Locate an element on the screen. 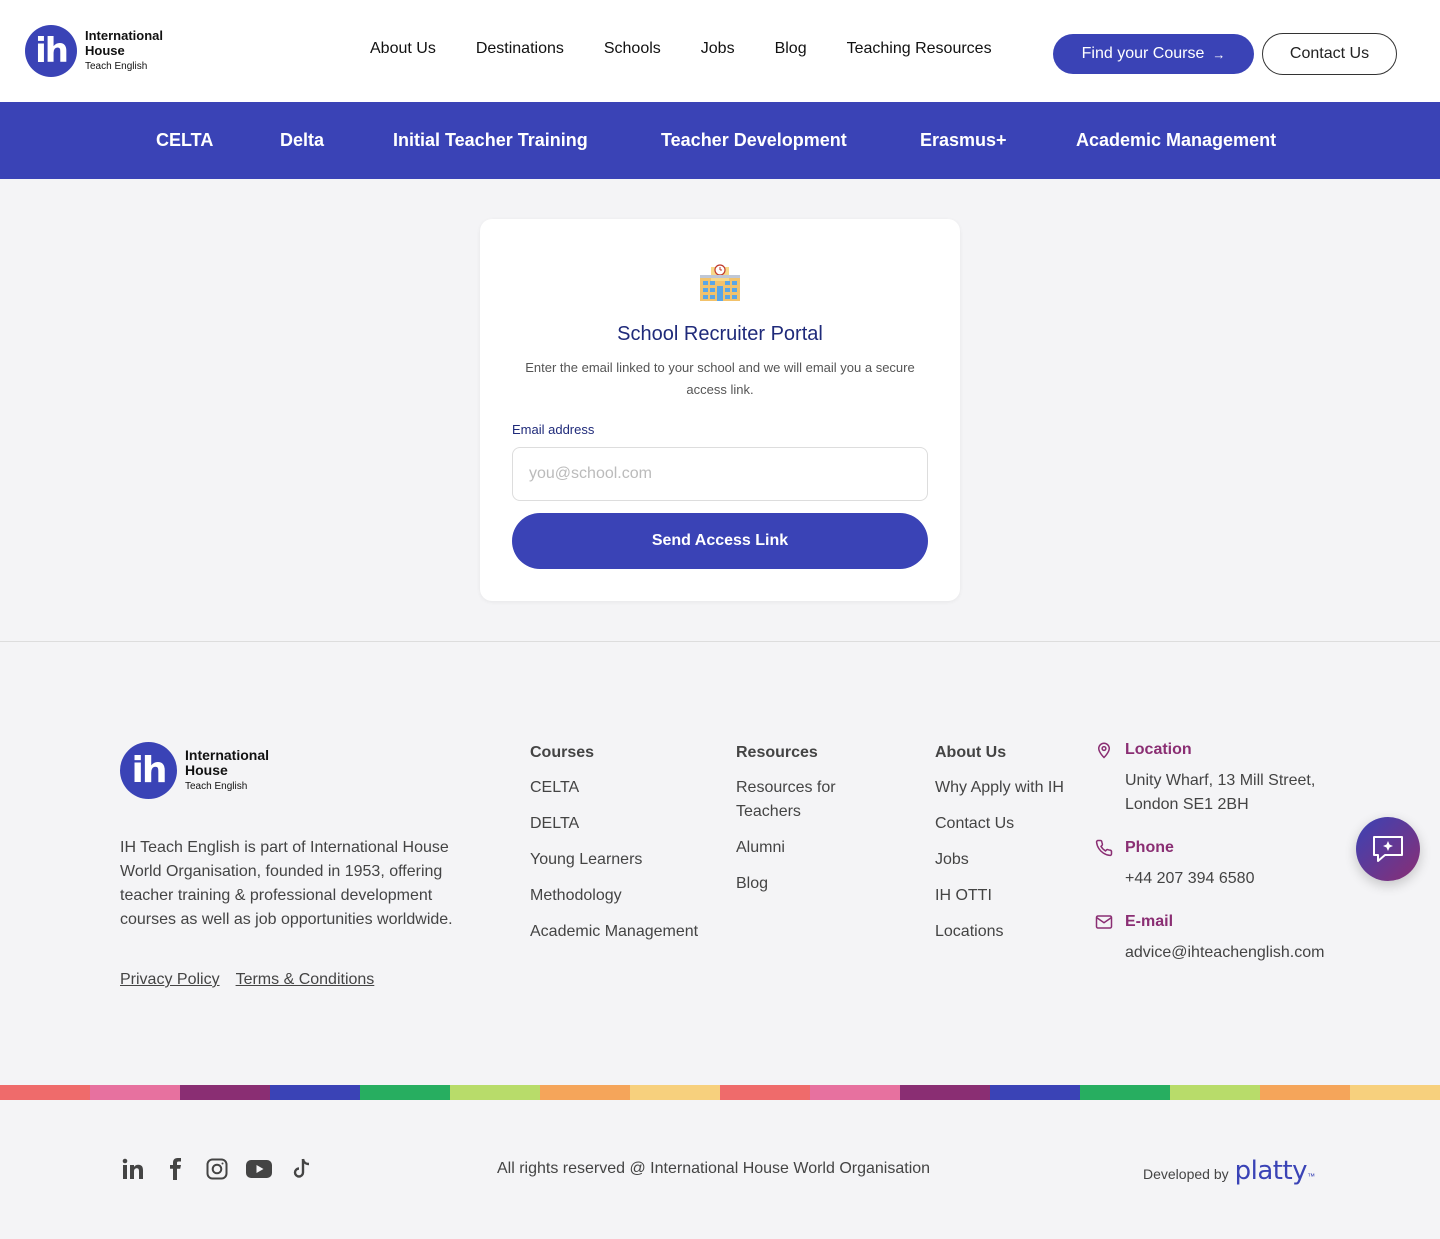 The width and height of the screenshot is (1440, 1239). footer-email: E-mail advice@ihteachenglish.com is located at coordinates (1225, 939).